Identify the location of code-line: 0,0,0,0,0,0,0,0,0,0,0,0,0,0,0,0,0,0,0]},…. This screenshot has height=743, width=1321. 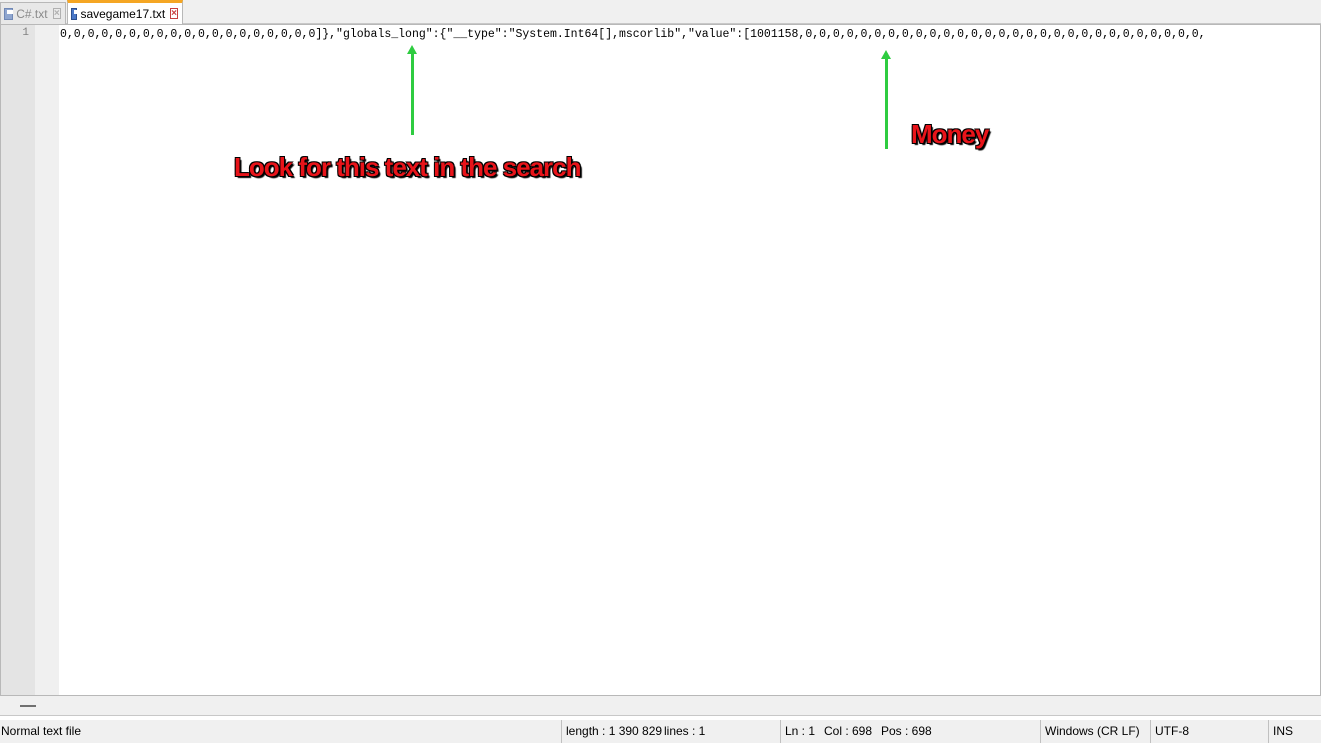
(688, 34).